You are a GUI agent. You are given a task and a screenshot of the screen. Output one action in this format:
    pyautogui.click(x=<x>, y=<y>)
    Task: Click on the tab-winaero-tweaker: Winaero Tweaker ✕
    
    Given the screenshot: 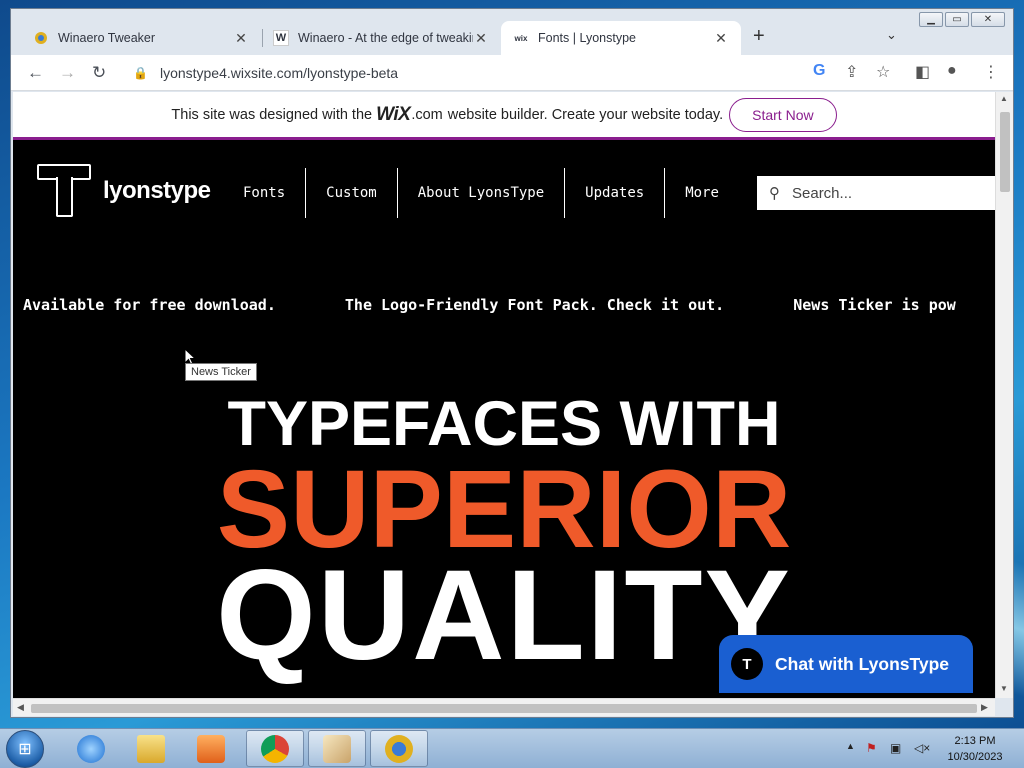 What is the action you would take?
    pyautogui.click(x=141, y=38)
    